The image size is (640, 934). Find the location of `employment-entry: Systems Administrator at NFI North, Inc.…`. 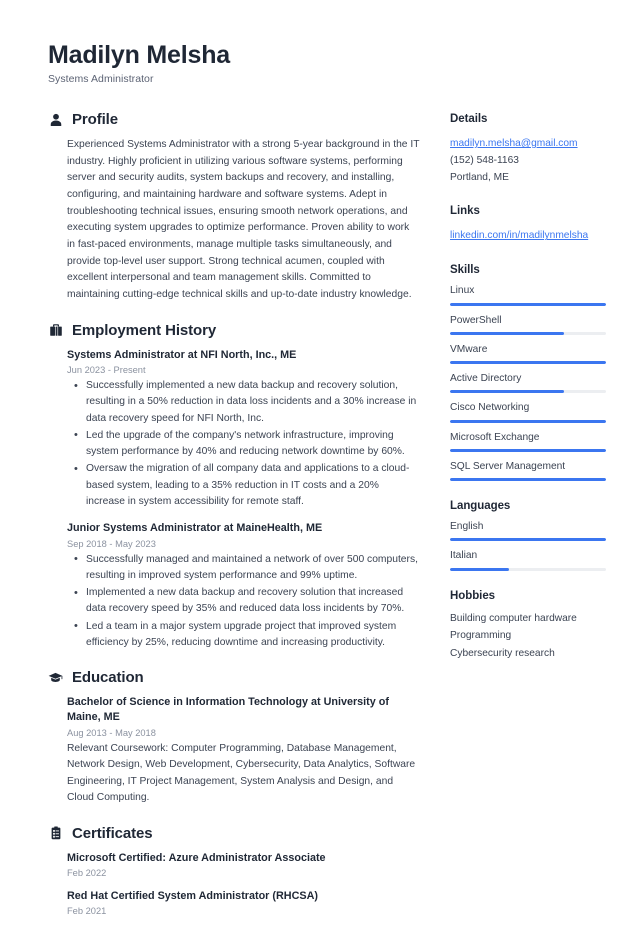

employment-entry: Systems Administrator at NFI North, Inc.… is located at coordinates (243, 429).